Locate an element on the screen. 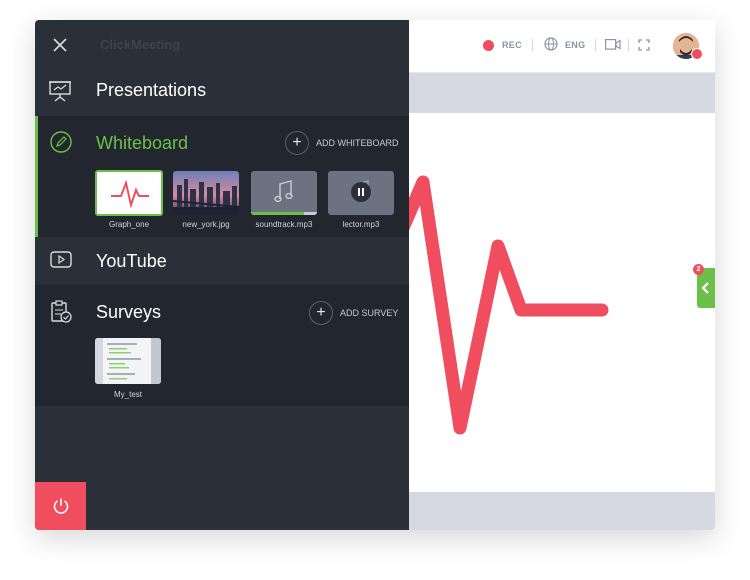 This screenshot has width=750, height=580. audio-progress-track is located at coordinates (284, 213).